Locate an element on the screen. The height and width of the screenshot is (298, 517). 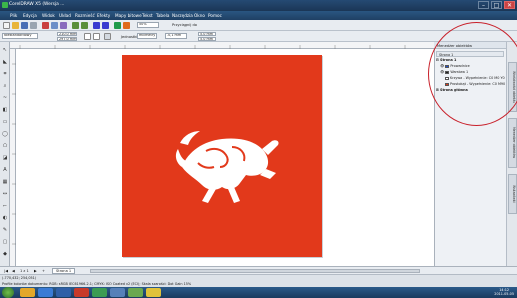
paste-icon is located at coordinates (63, 25).